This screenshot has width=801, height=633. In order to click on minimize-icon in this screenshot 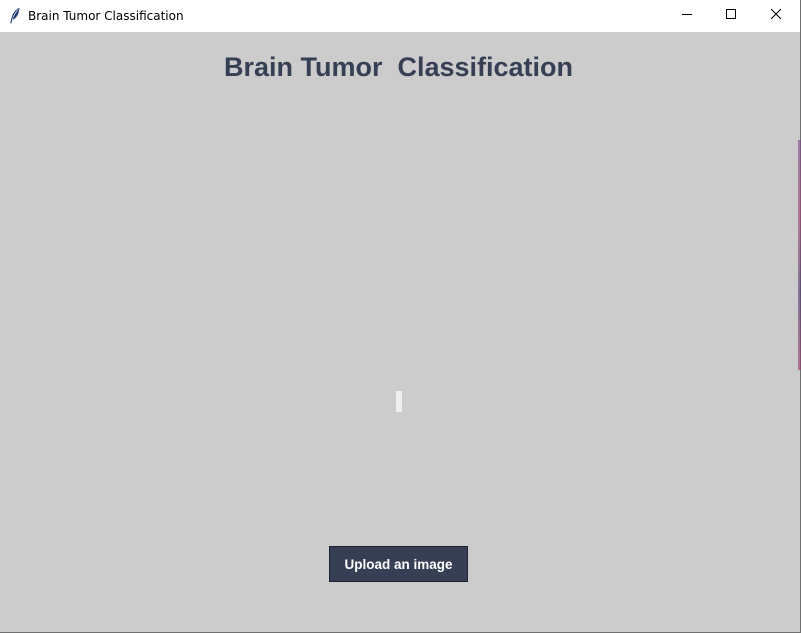, I will do `click(687, 16)`.